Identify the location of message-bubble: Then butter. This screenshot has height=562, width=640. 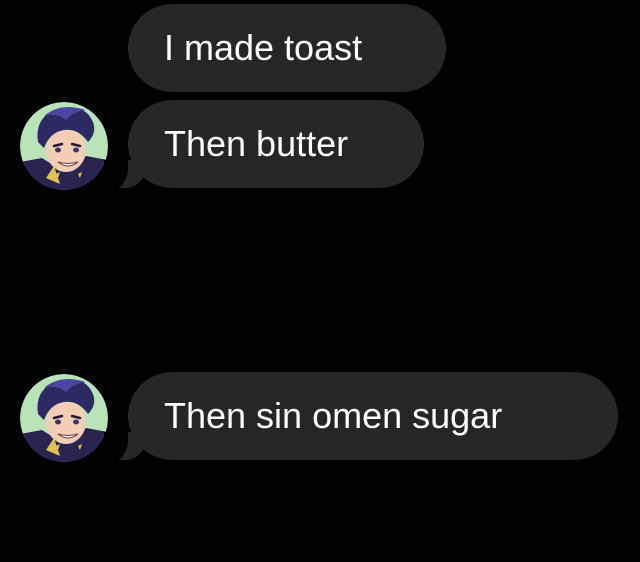
(264, 145).